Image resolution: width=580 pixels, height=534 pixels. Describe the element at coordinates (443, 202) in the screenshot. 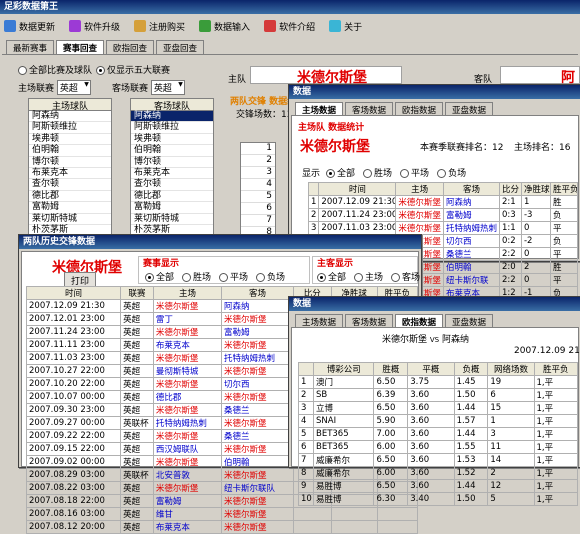

I see `table-row: 1 2007.12.09 21:30 米德尔斯堡 阿森纳 2:1 1 胜` at that location.